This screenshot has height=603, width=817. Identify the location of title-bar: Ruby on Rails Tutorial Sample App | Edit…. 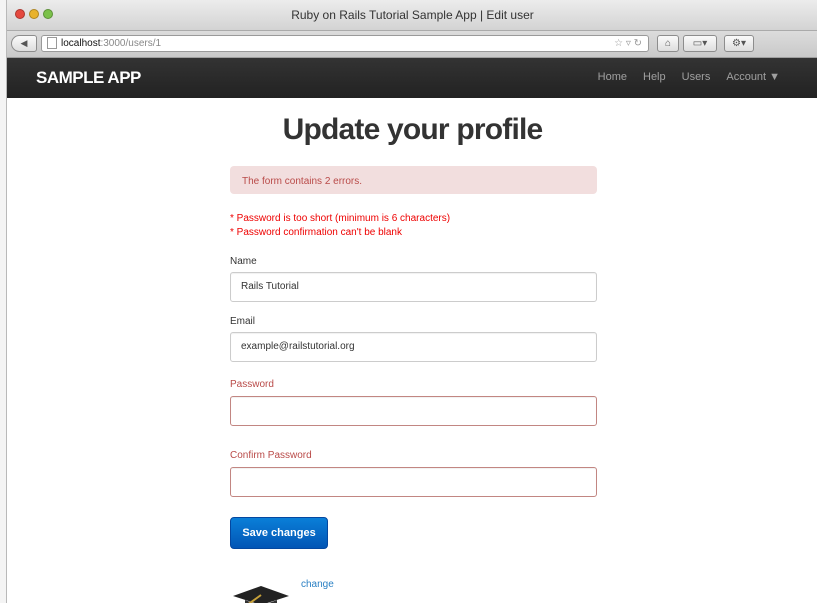
(412, 15).